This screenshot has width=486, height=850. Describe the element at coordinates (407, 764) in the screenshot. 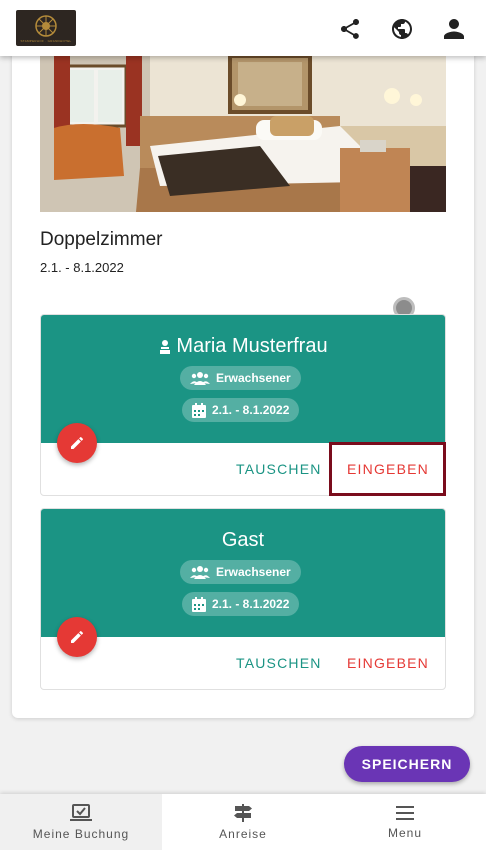

I see `save-button: SPEICHERN` at that location.